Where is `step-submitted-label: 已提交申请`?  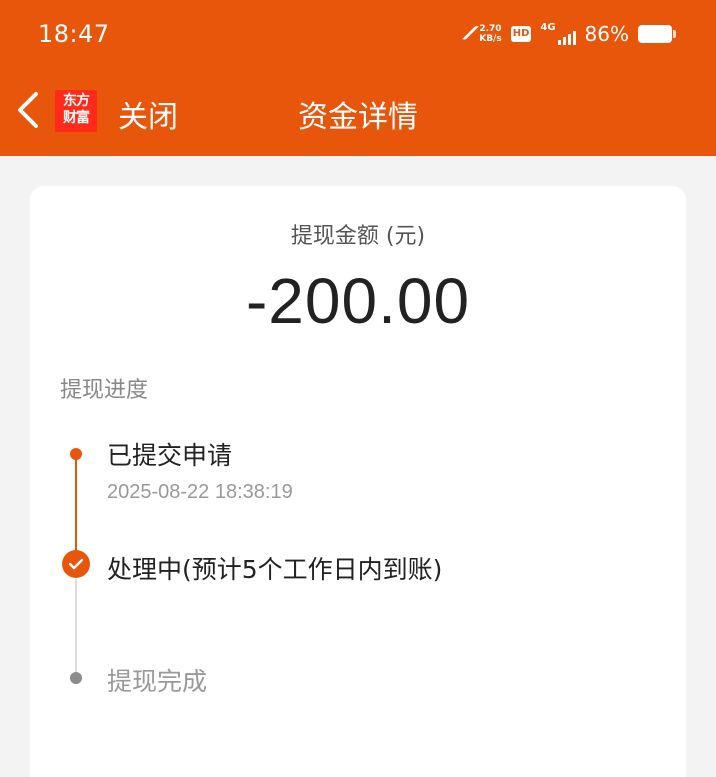 step-submitted-label: 已提交申请 is located at coordinates (170, 455).